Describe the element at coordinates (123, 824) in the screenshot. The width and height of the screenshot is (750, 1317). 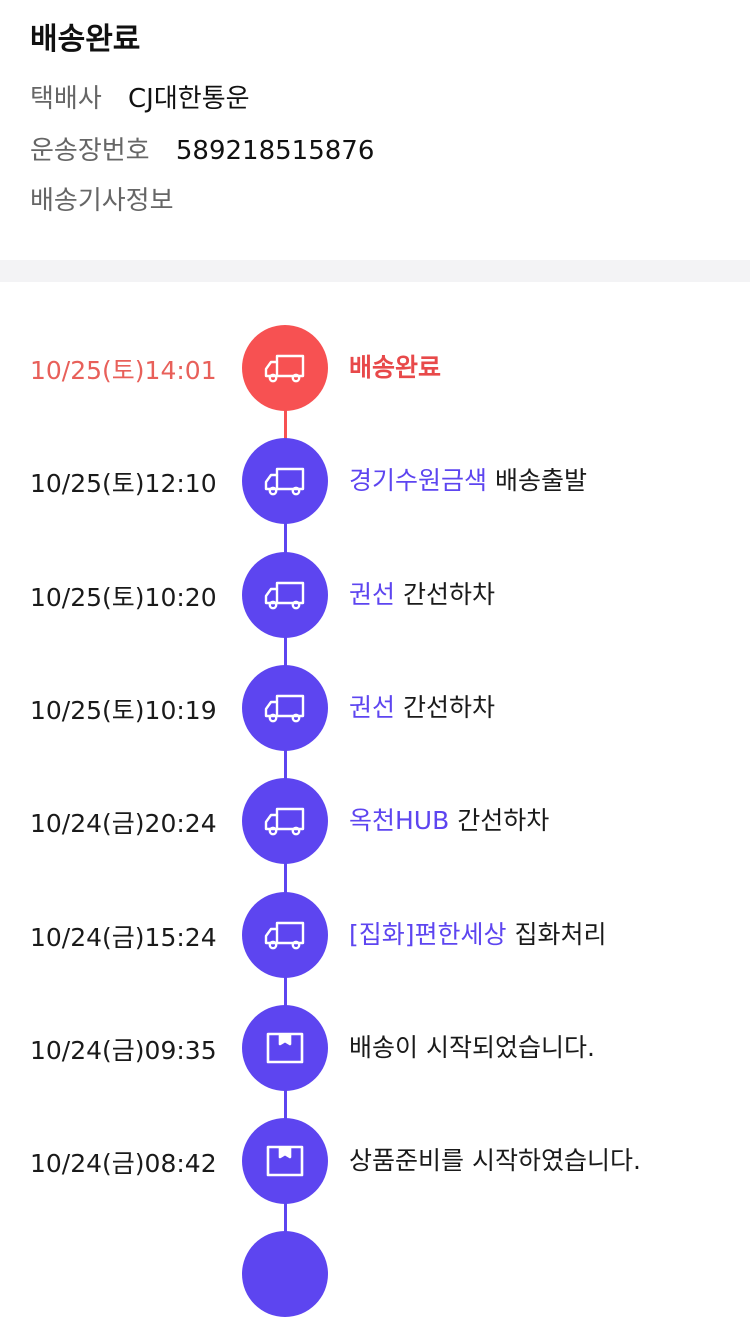
I see `event-time: 10/24(금)20:24` at that location.